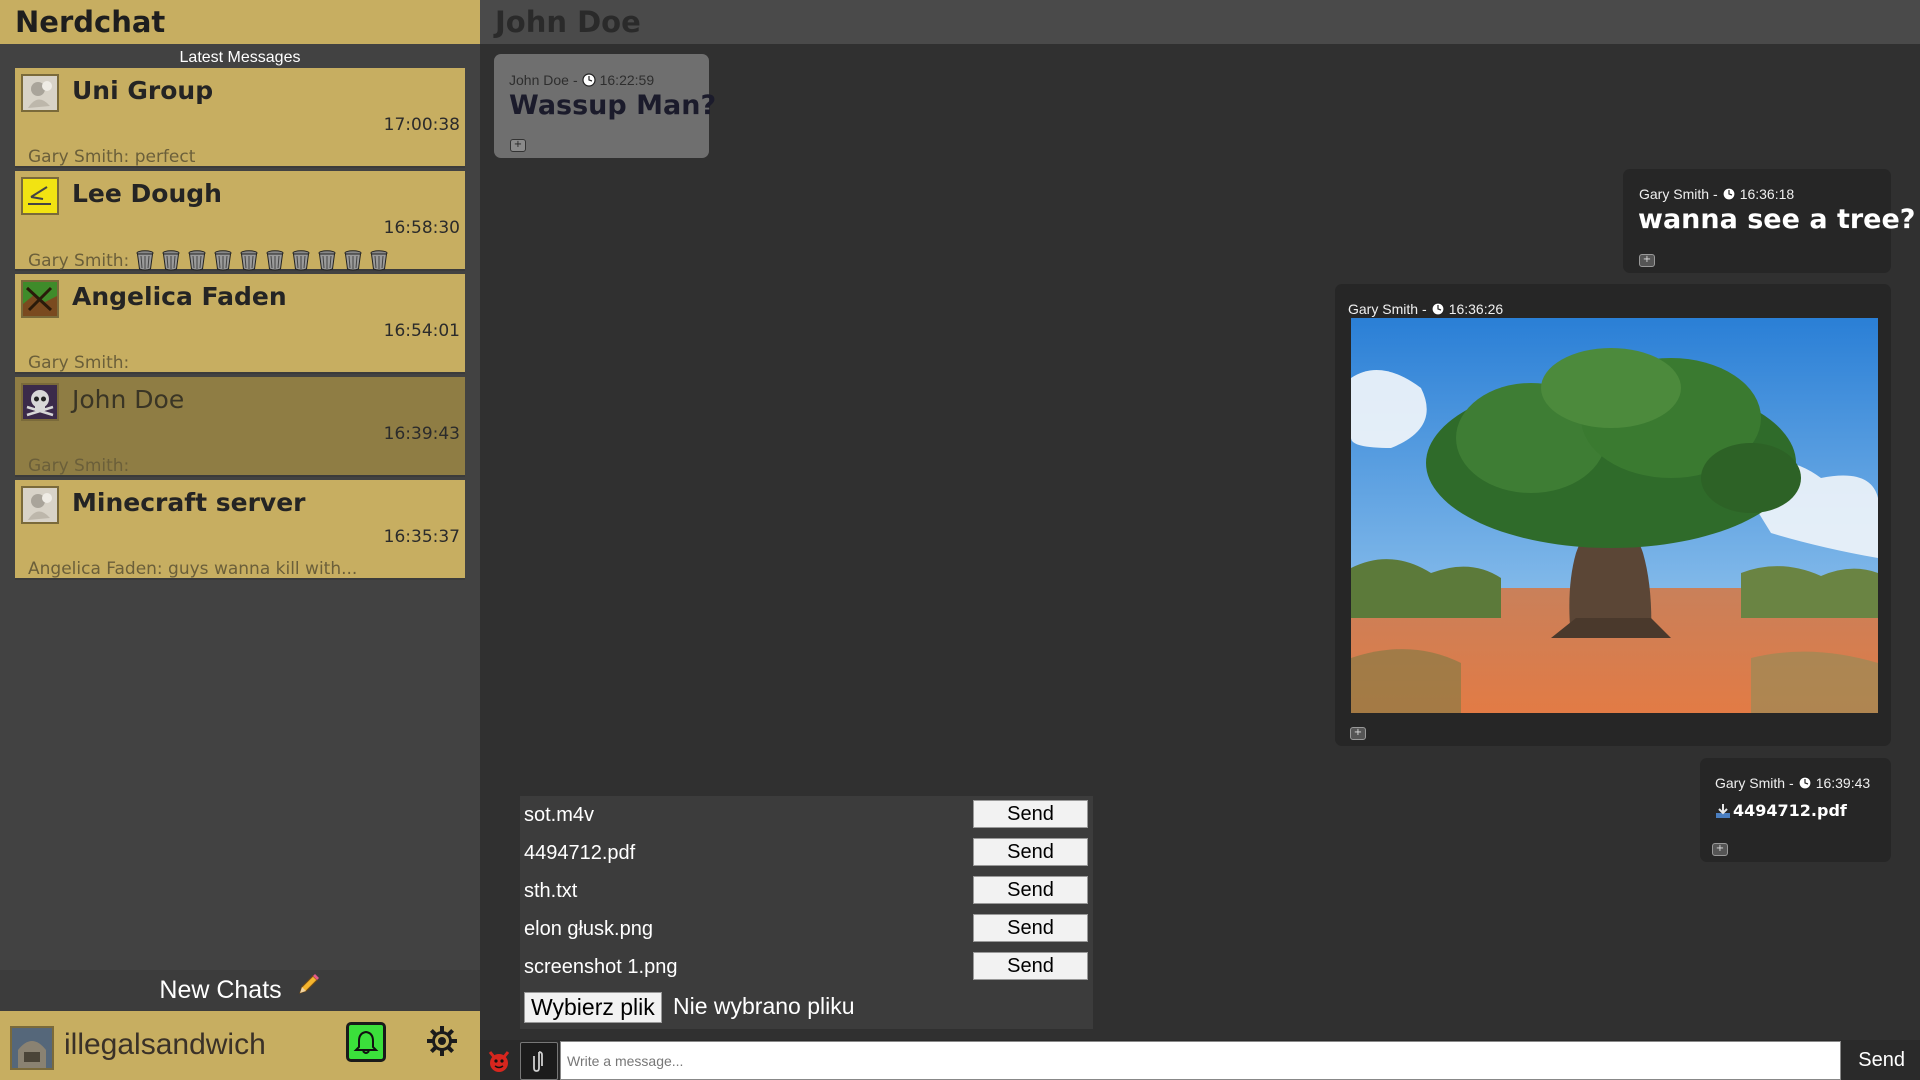 The height and width of the screenshot is (1080, 1920). What do you see at coordinates (165, 1044) in the screenshot?
I see `username: illegalsandwich` at bounding box center [165, 1044].